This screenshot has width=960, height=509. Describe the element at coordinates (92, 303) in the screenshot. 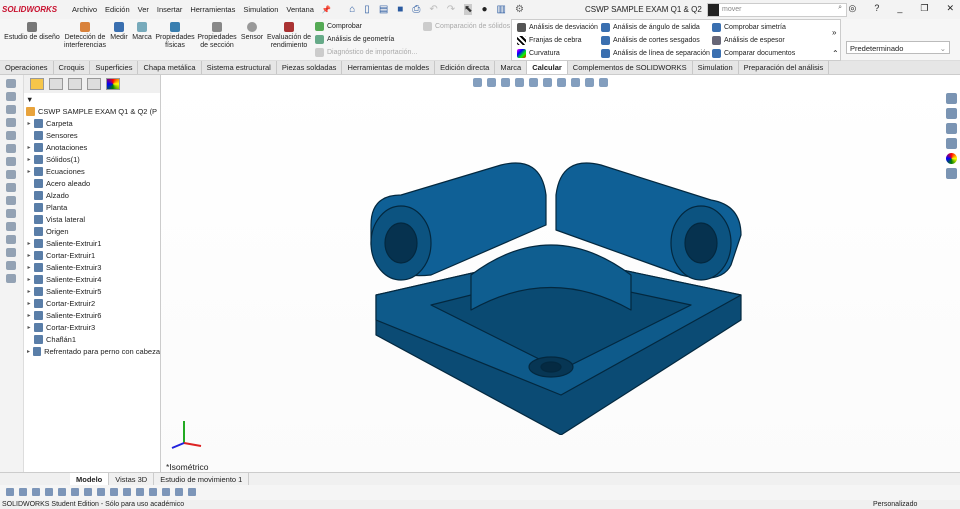

I see `tree-item: ▸ Cortar-Extruir2` at that location.